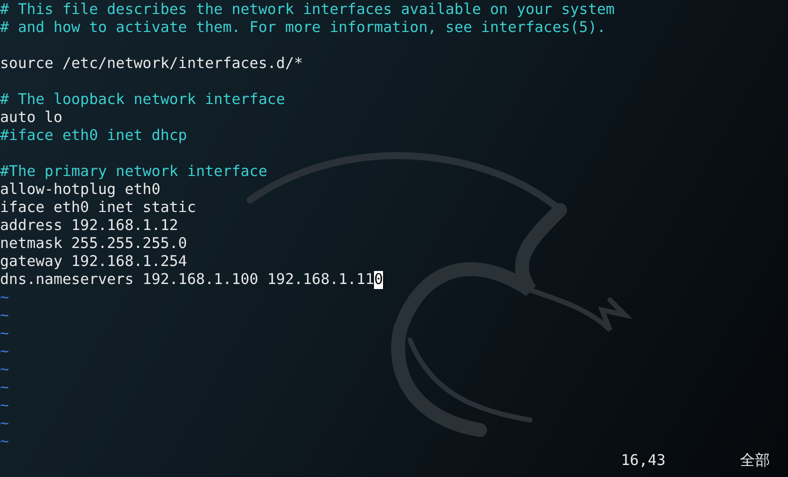  I want to click on code-line: source /etc/network/interfaces.d/*, so click(151, 64).